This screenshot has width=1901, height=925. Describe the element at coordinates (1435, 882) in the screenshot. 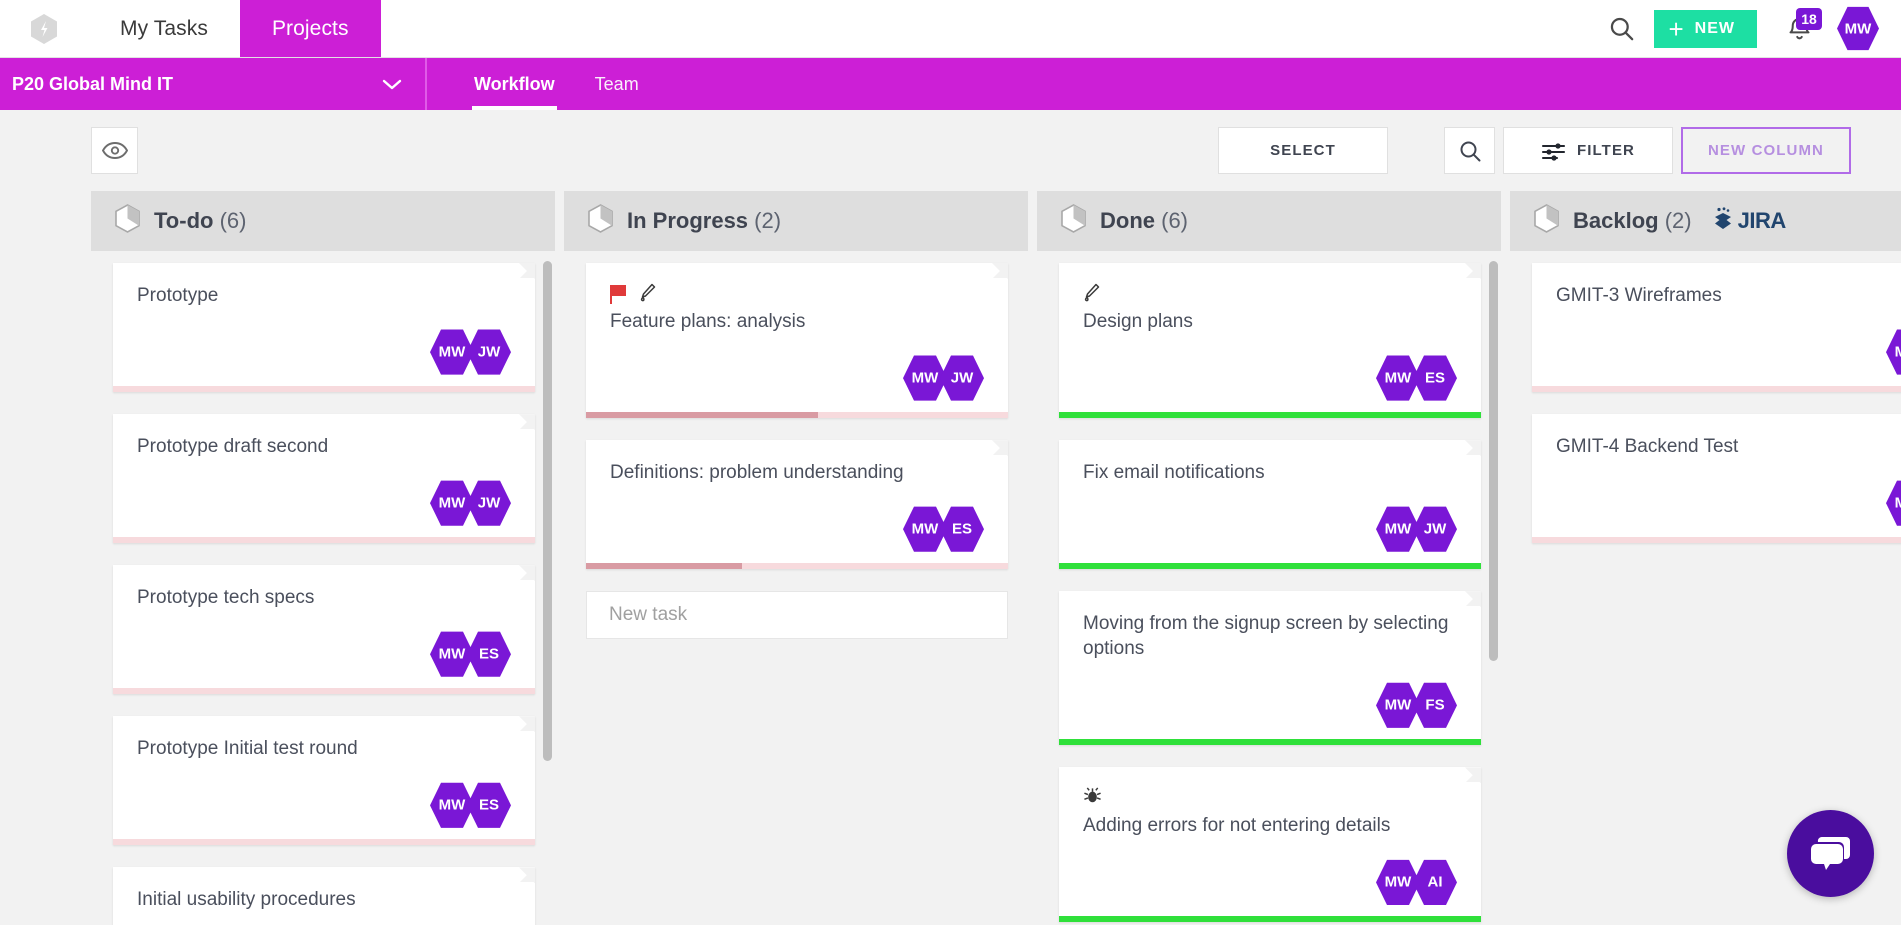

I see `avatar: AI` at that location.